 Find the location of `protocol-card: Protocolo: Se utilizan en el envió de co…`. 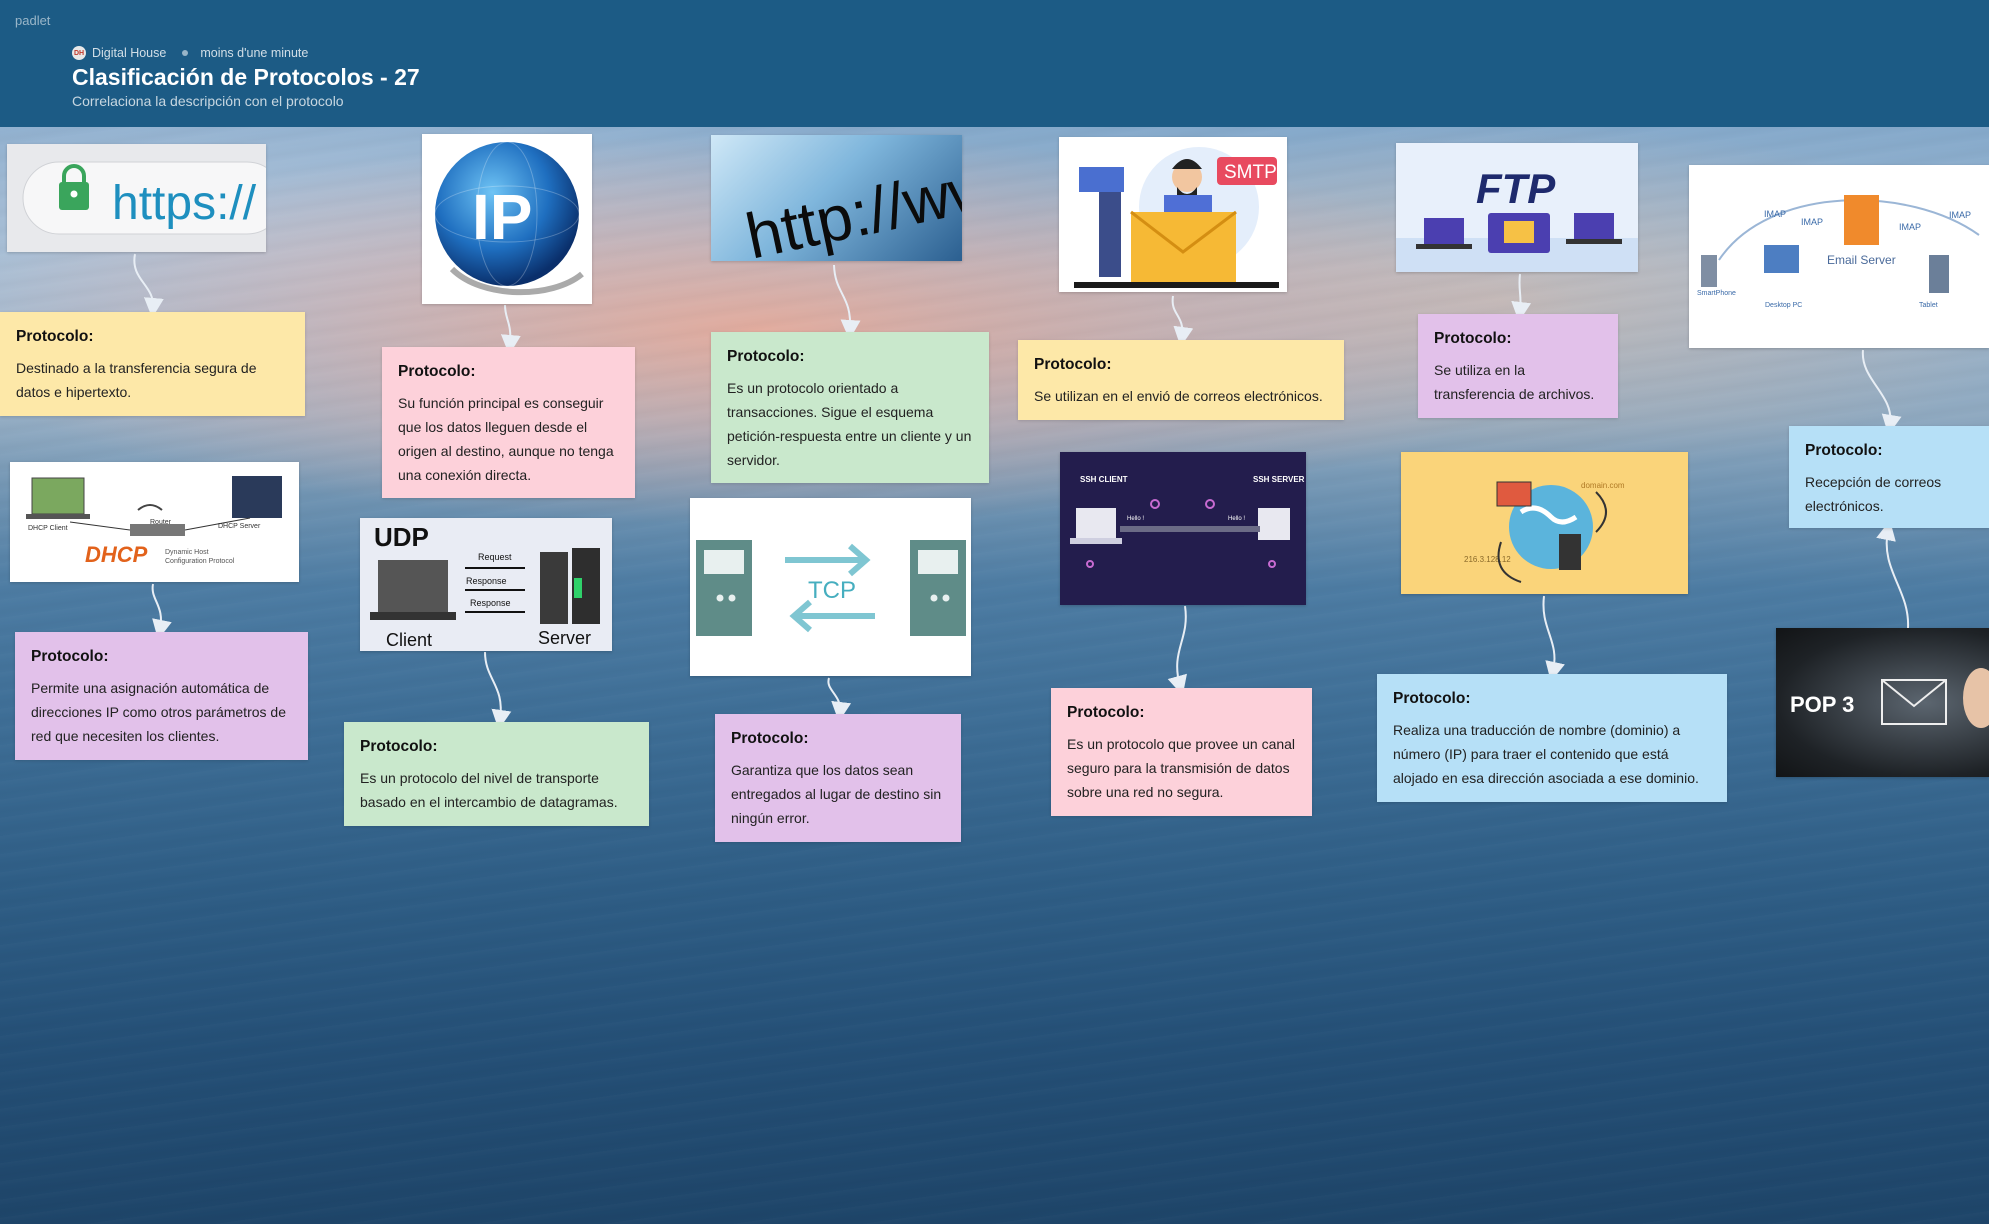

protocol-card: Protocolo: Se utilizan en el envió de co… is located at coordinates (1181, 380).